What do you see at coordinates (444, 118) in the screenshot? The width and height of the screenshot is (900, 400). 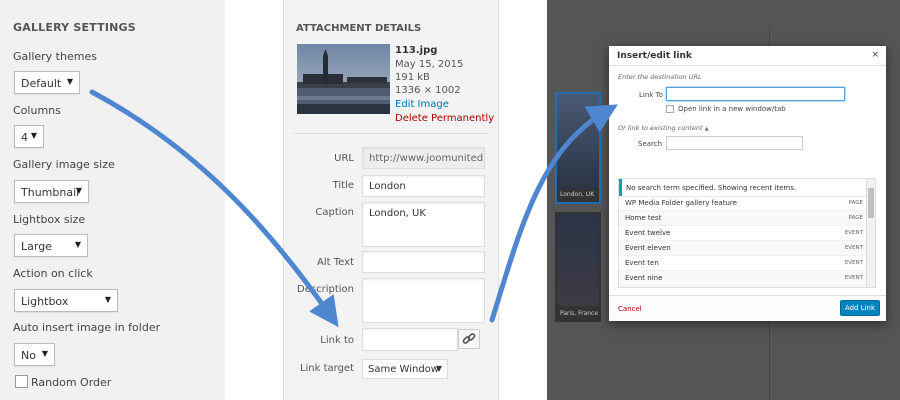 I see `delete-permanently-link: Delete Permanently` at bounding box center [444, 118].